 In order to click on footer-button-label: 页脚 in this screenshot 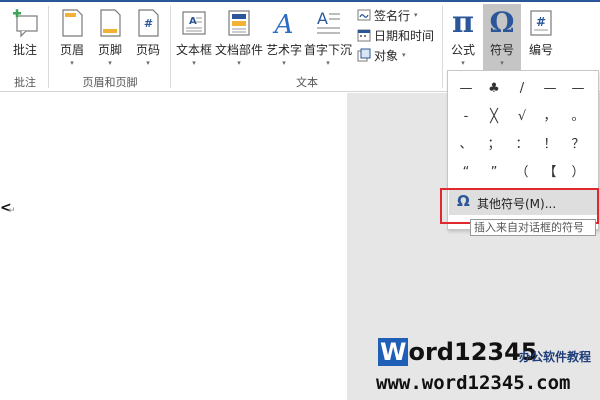, I will do `click(109, 50)`.